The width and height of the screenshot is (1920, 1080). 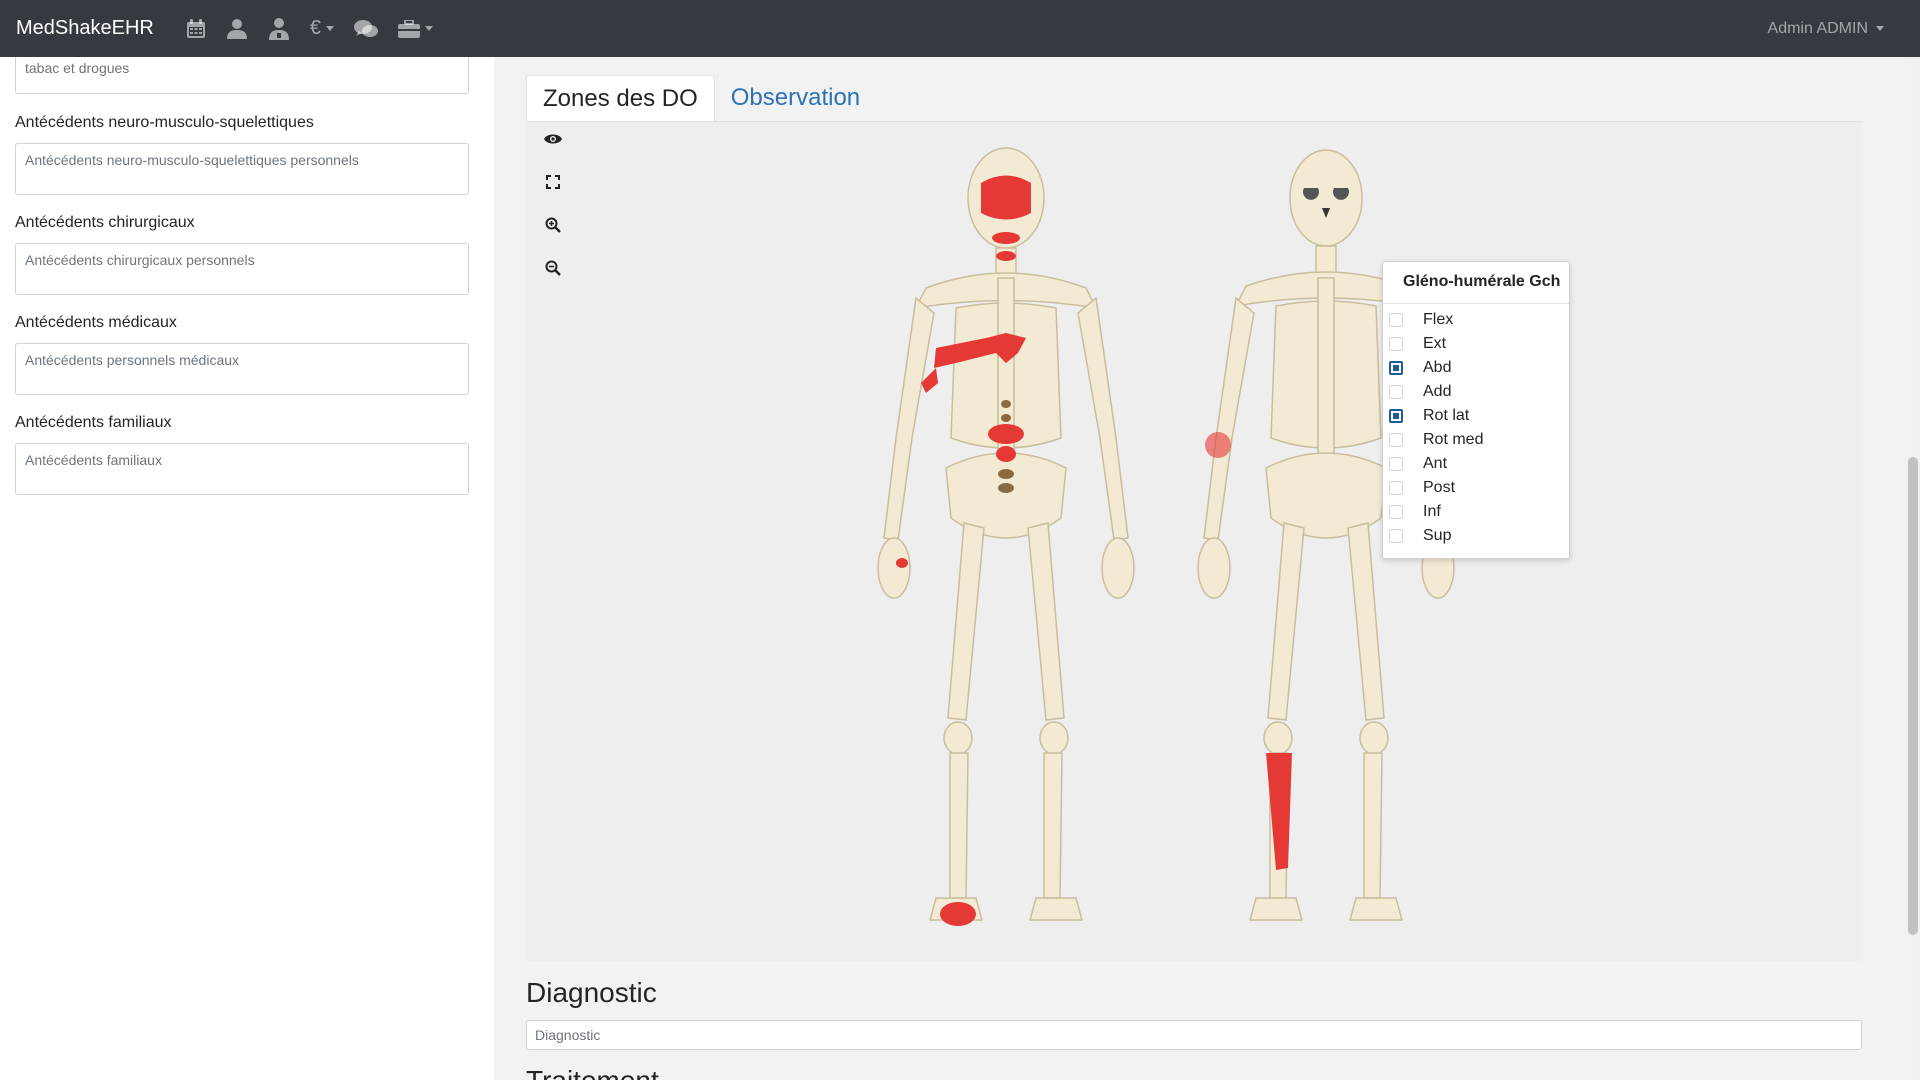 I want to click on option-abd: Abd, so click(x=1420, y=368).